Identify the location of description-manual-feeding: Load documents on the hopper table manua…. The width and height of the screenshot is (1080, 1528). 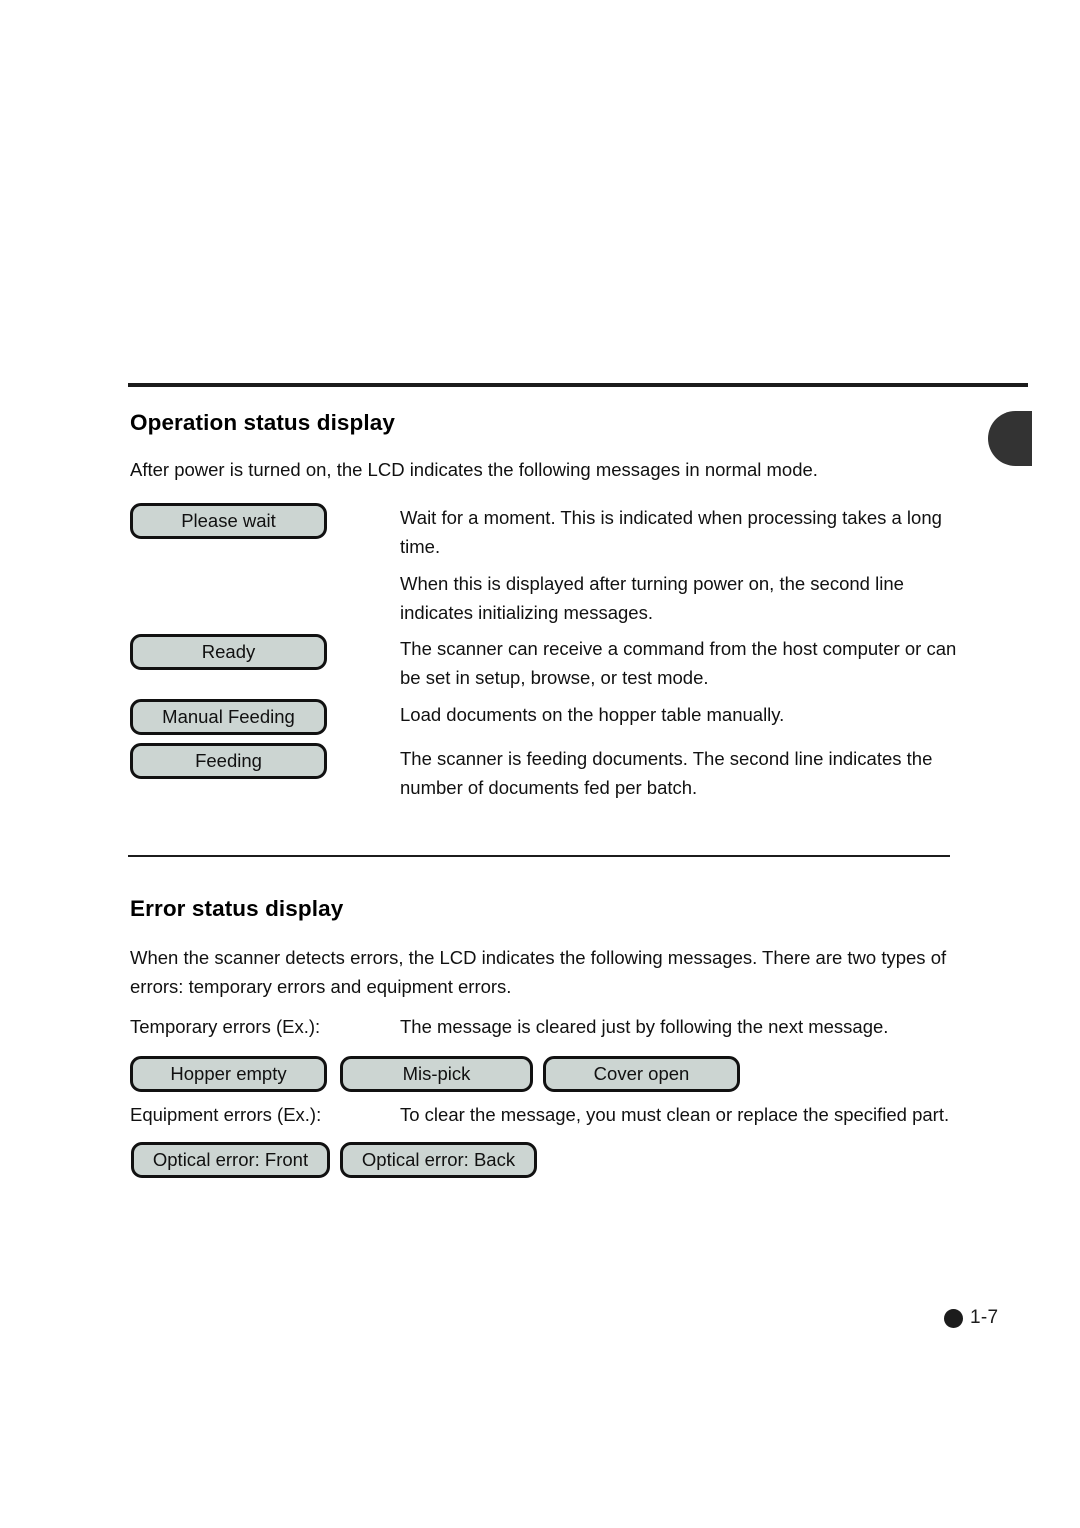
(592, 714).